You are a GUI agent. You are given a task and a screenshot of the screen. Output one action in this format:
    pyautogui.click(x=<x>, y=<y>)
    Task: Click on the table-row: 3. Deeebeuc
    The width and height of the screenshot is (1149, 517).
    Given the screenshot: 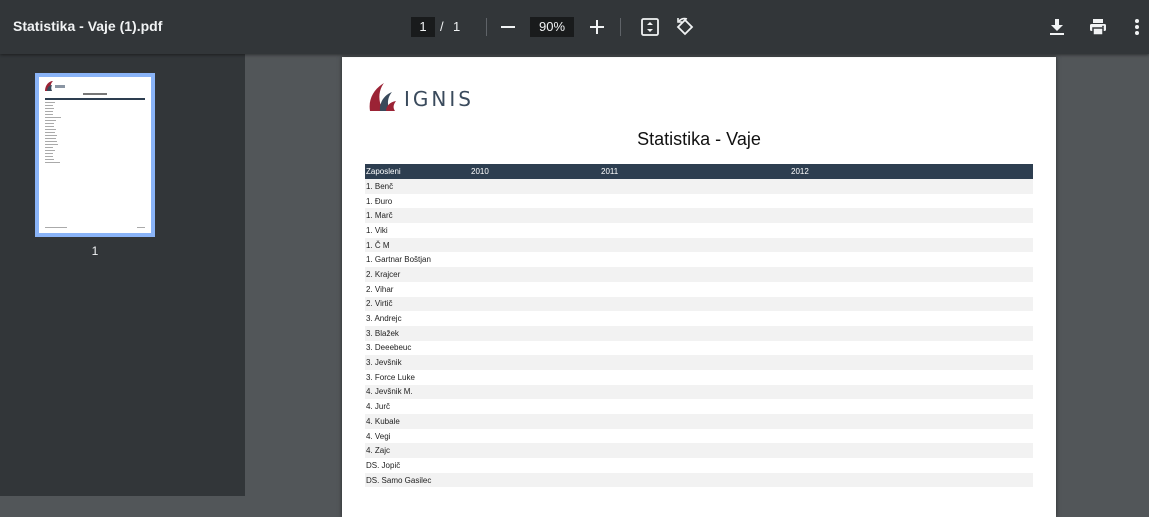 What is the action you would take?
    pyautogui.click(x=699, y=348)
    